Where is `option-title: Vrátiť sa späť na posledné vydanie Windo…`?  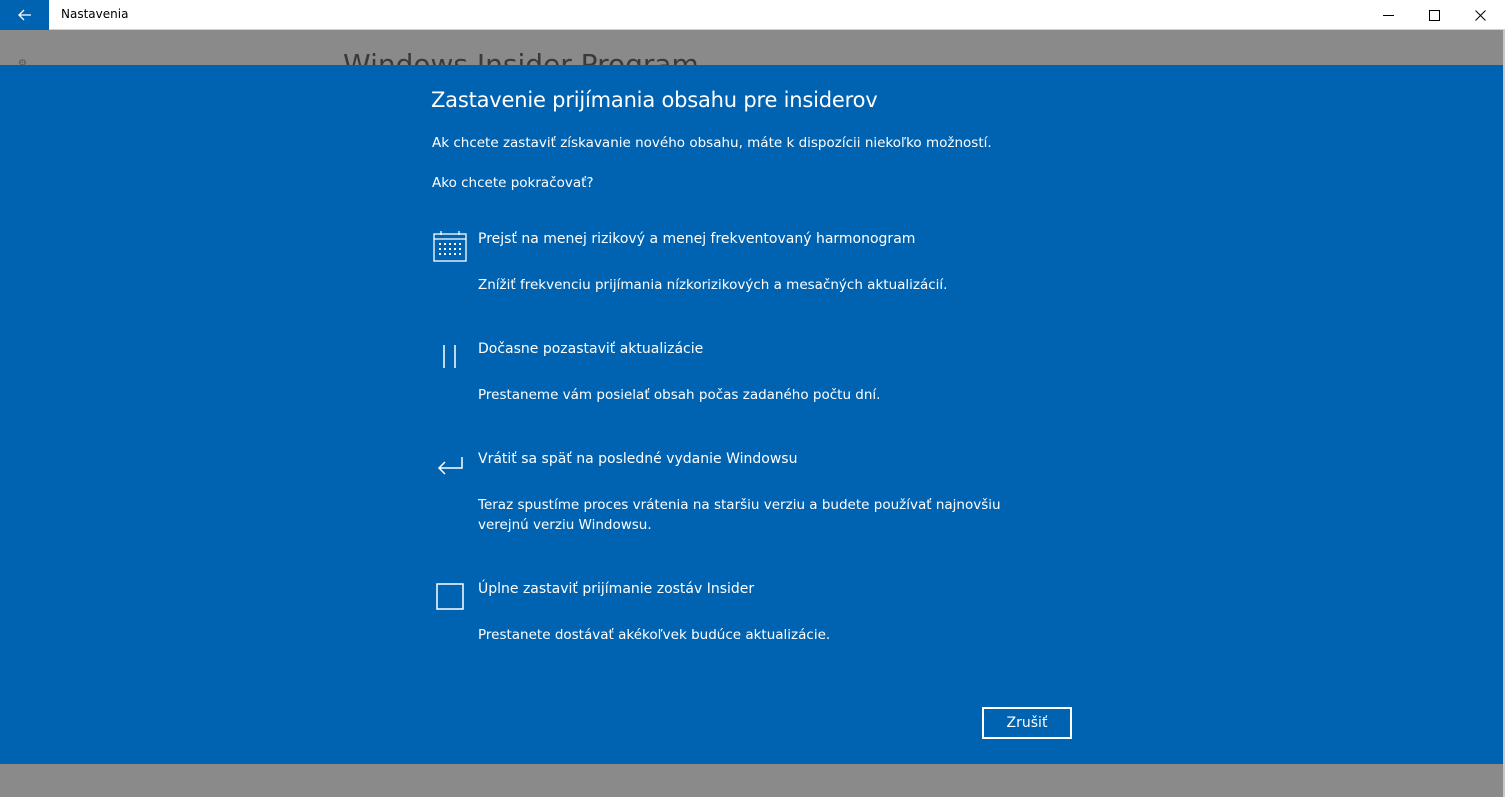
option-title: Vrátiť sa späť na posledné vydanie Windo… is located at coordinates (638, 459).